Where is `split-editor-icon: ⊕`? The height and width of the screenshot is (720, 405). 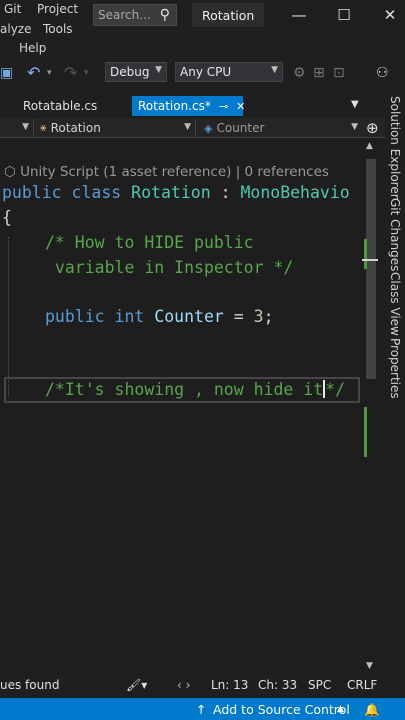
split-editor-icon: ⊕ is located at coordinates (372, 128).